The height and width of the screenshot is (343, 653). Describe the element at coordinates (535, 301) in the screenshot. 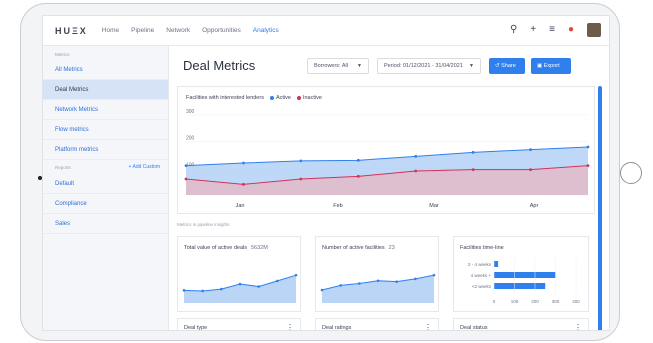

I see `timeline-tick-label: 200` at that location.